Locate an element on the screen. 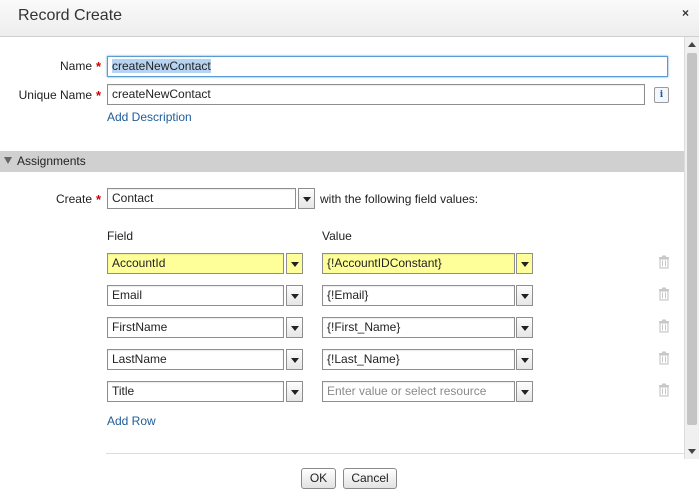  name-required-marker: * is located at coordinates (99, 66).